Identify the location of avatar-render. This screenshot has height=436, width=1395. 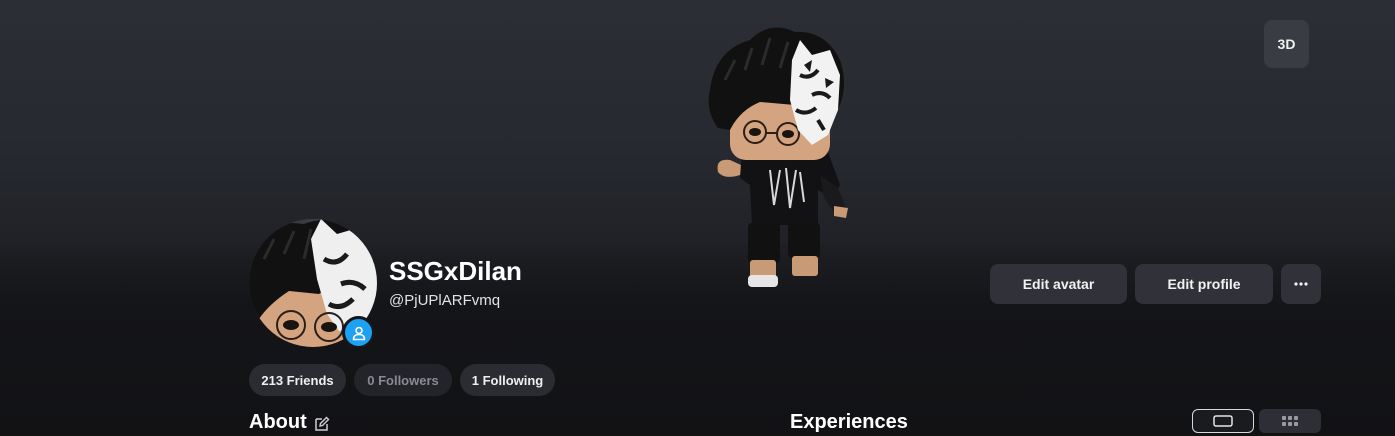
(778, 157).